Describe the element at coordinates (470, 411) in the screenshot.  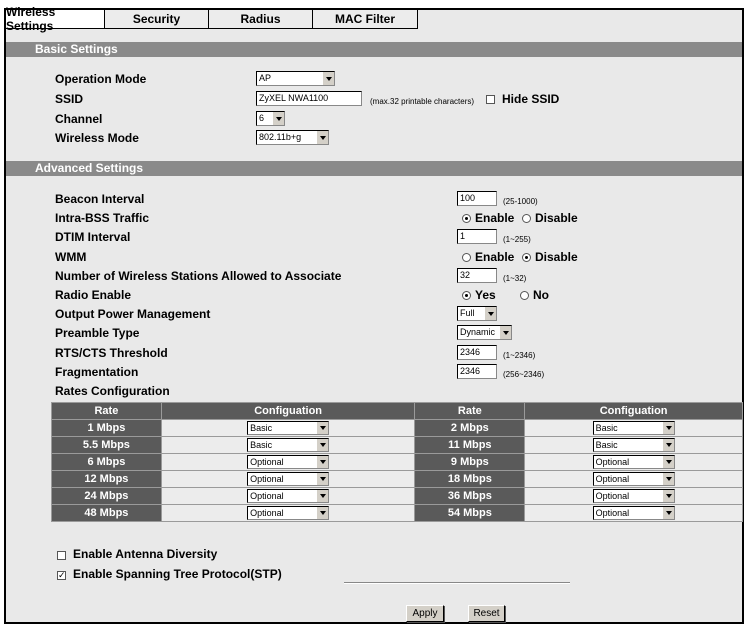
I see `column-header-rate: Rate` at that location.